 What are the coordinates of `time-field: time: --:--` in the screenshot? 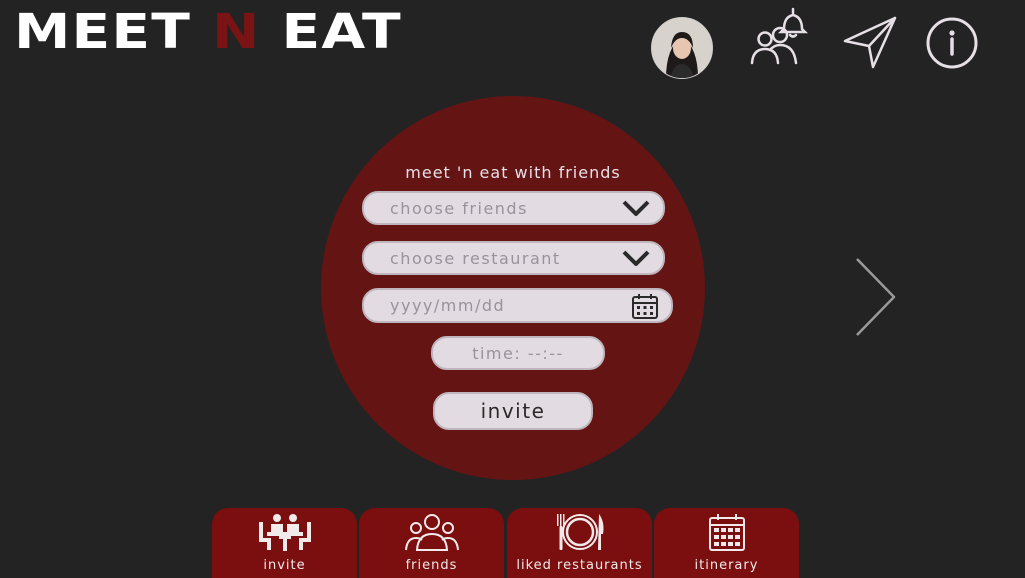 It's located at (518, 353).